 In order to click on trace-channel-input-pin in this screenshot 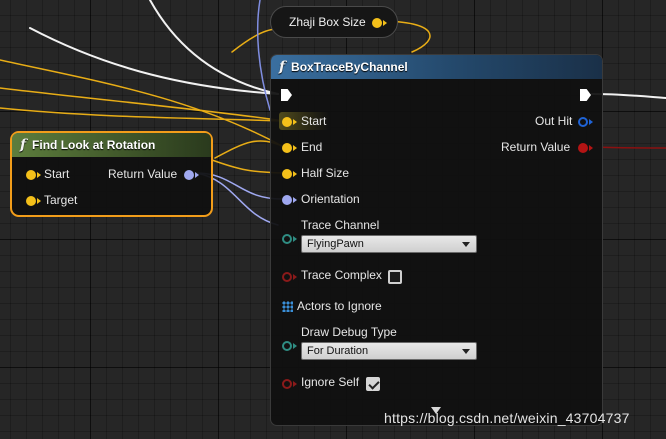, I will do `click(287, 239)`.